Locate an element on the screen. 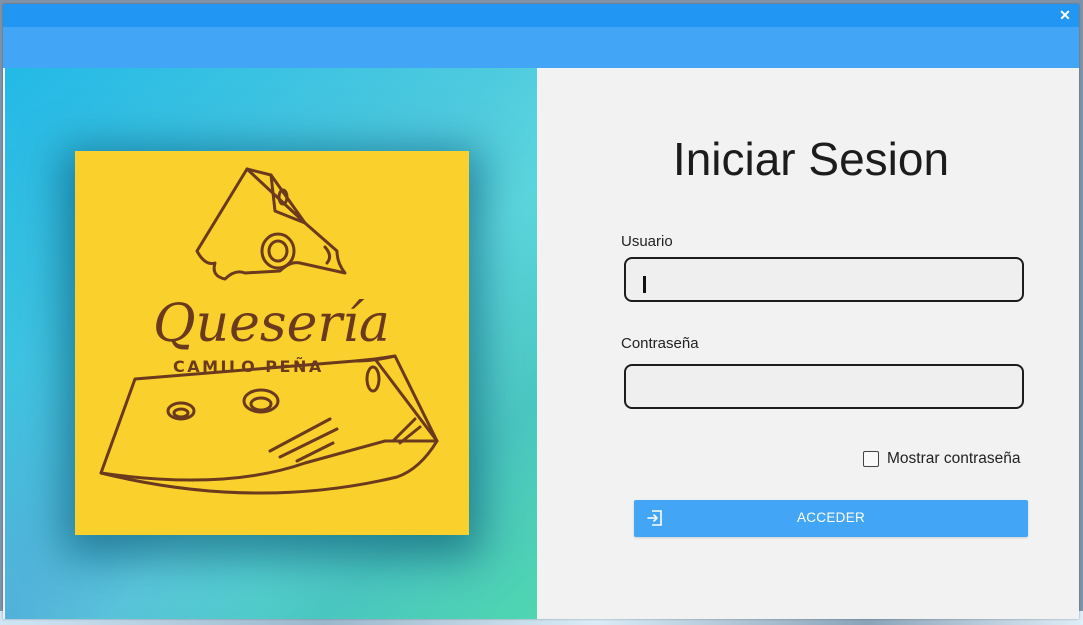 The image size is (1083, 625). close-window-button: ✕ is located at coordinates (1065, 15).